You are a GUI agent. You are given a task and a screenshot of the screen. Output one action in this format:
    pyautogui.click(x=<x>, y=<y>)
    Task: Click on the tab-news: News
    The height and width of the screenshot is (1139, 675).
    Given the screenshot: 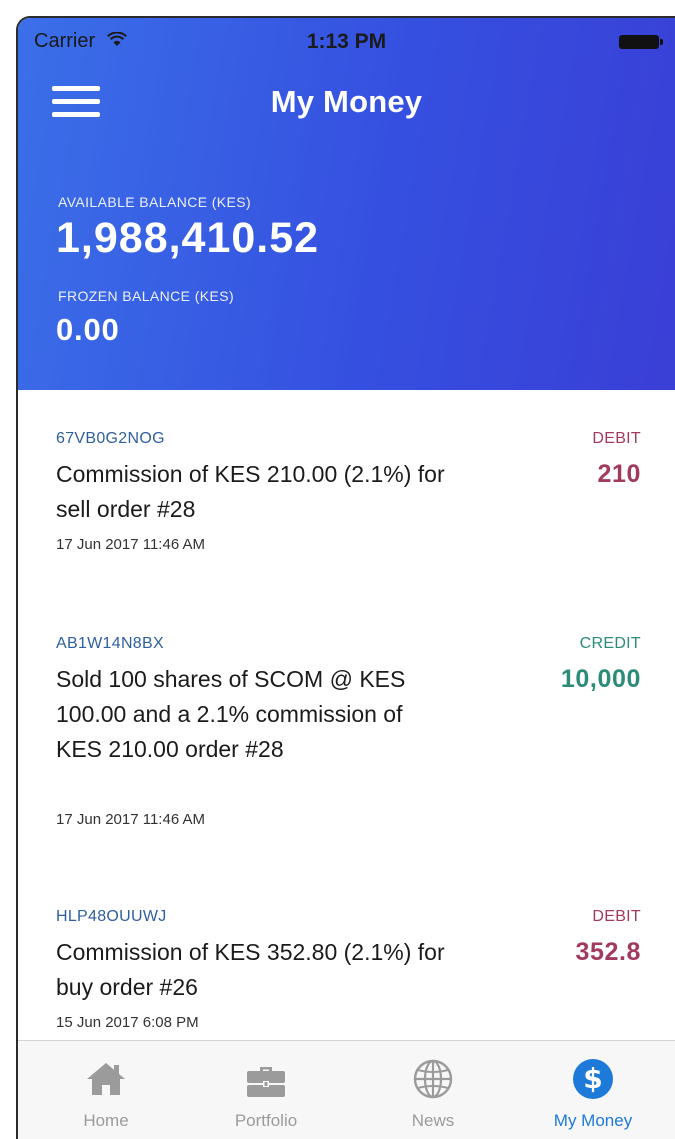 What is the action you would take?
    pyautogui.click(x=433, y=1090)
    